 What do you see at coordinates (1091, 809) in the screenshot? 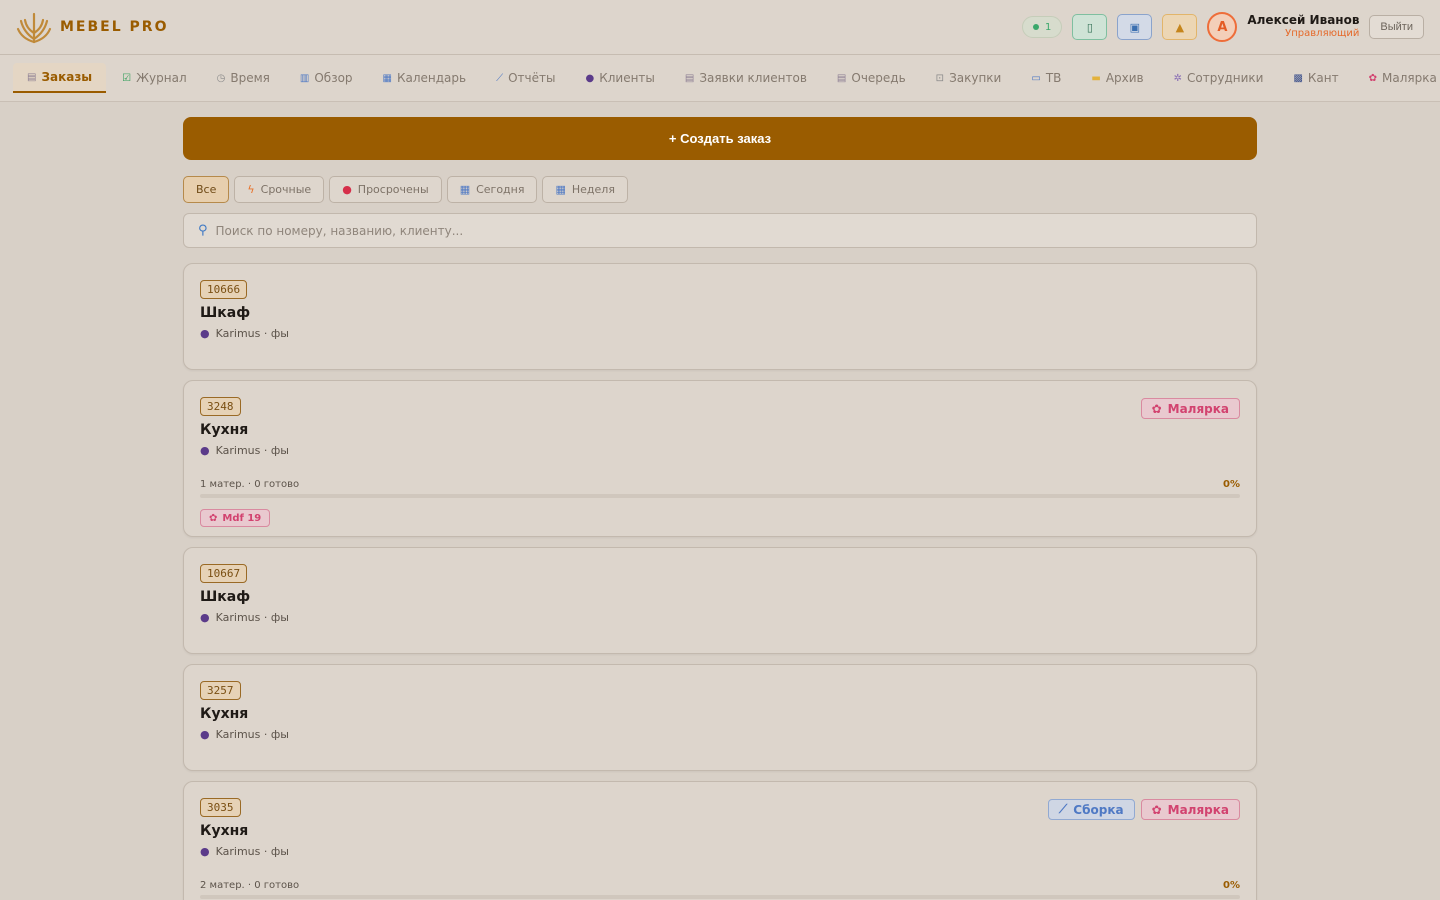
I see `stage-tag-assembly: ⟋ Сборка` at bounding box center [1091, 809].